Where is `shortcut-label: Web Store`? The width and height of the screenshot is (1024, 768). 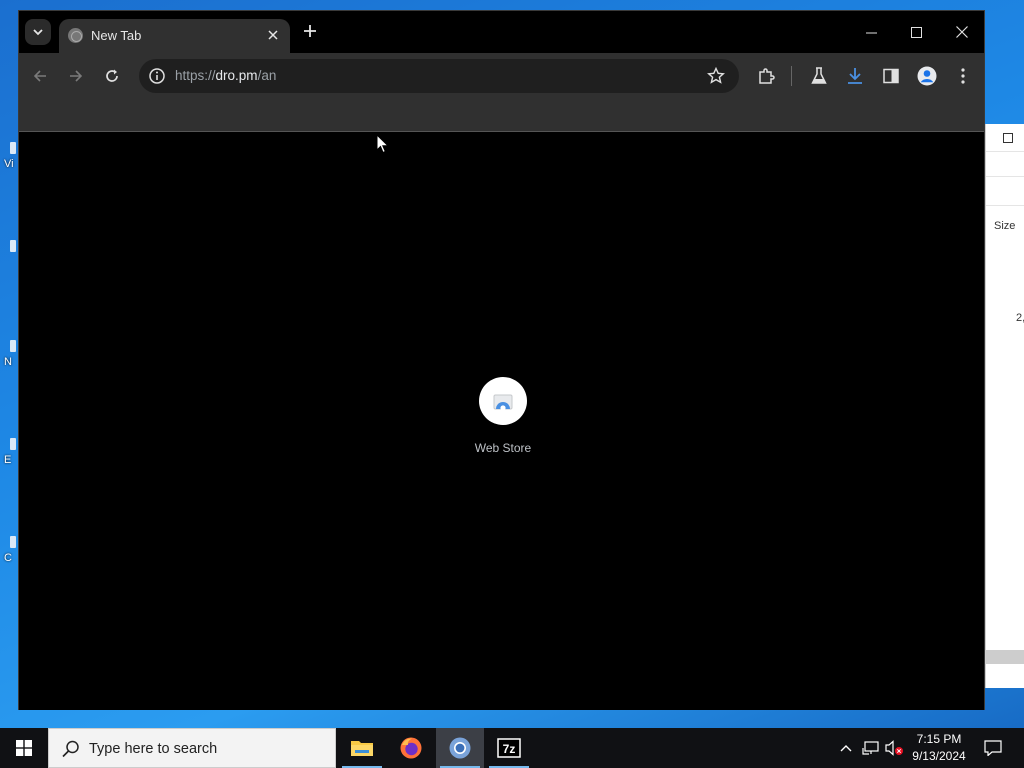 shortcut-label: Web Store is located at coordinates (503, 448).